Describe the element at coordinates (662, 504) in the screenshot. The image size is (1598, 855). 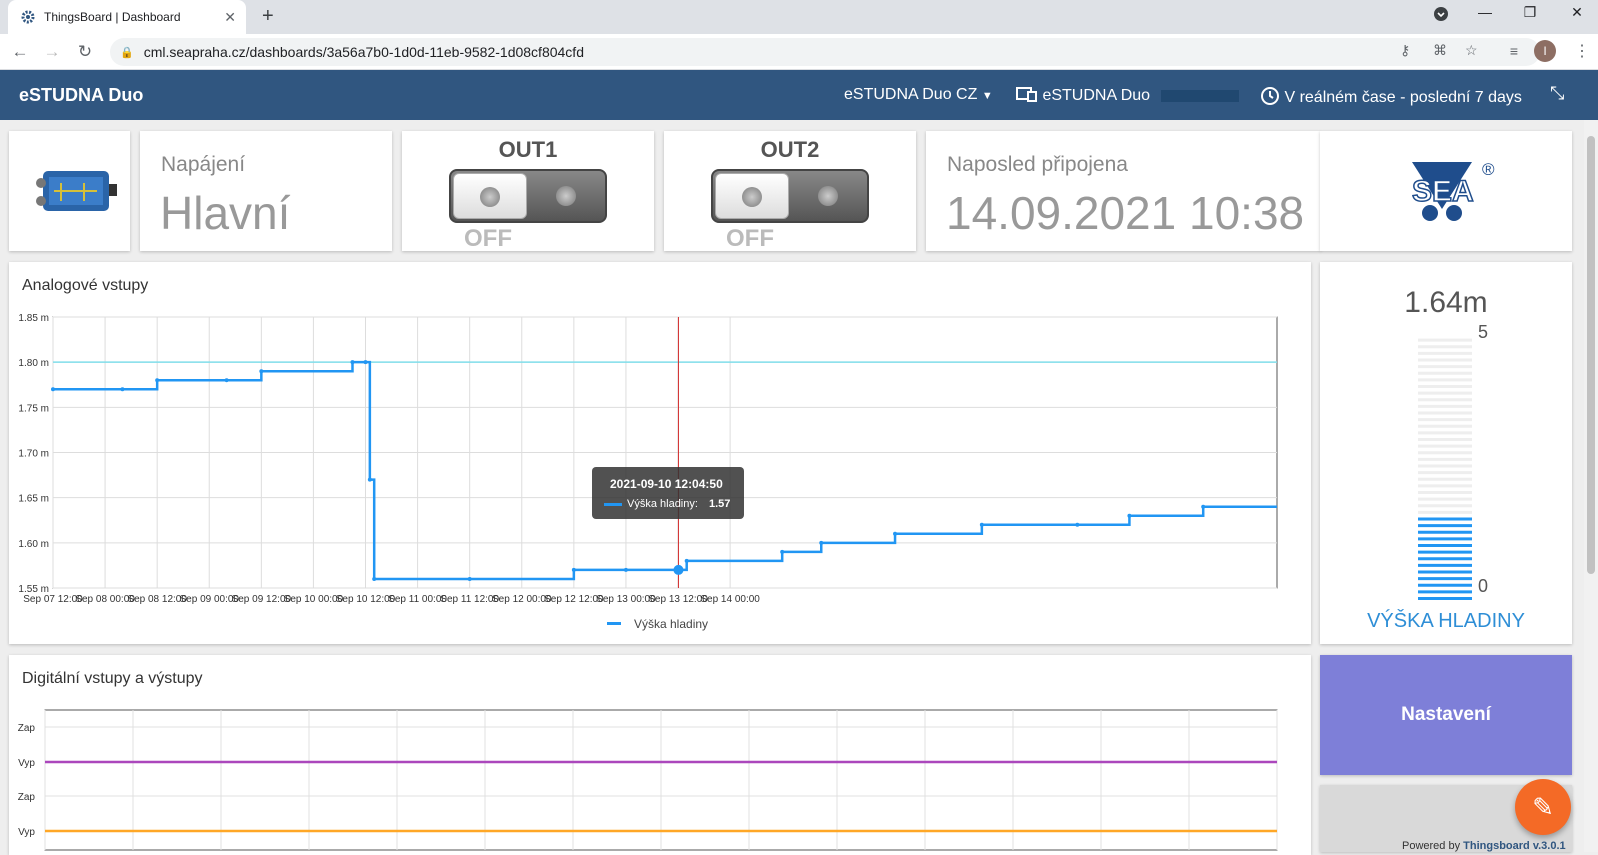
I see `tooltip-series: Výška hladiny:` at that location.